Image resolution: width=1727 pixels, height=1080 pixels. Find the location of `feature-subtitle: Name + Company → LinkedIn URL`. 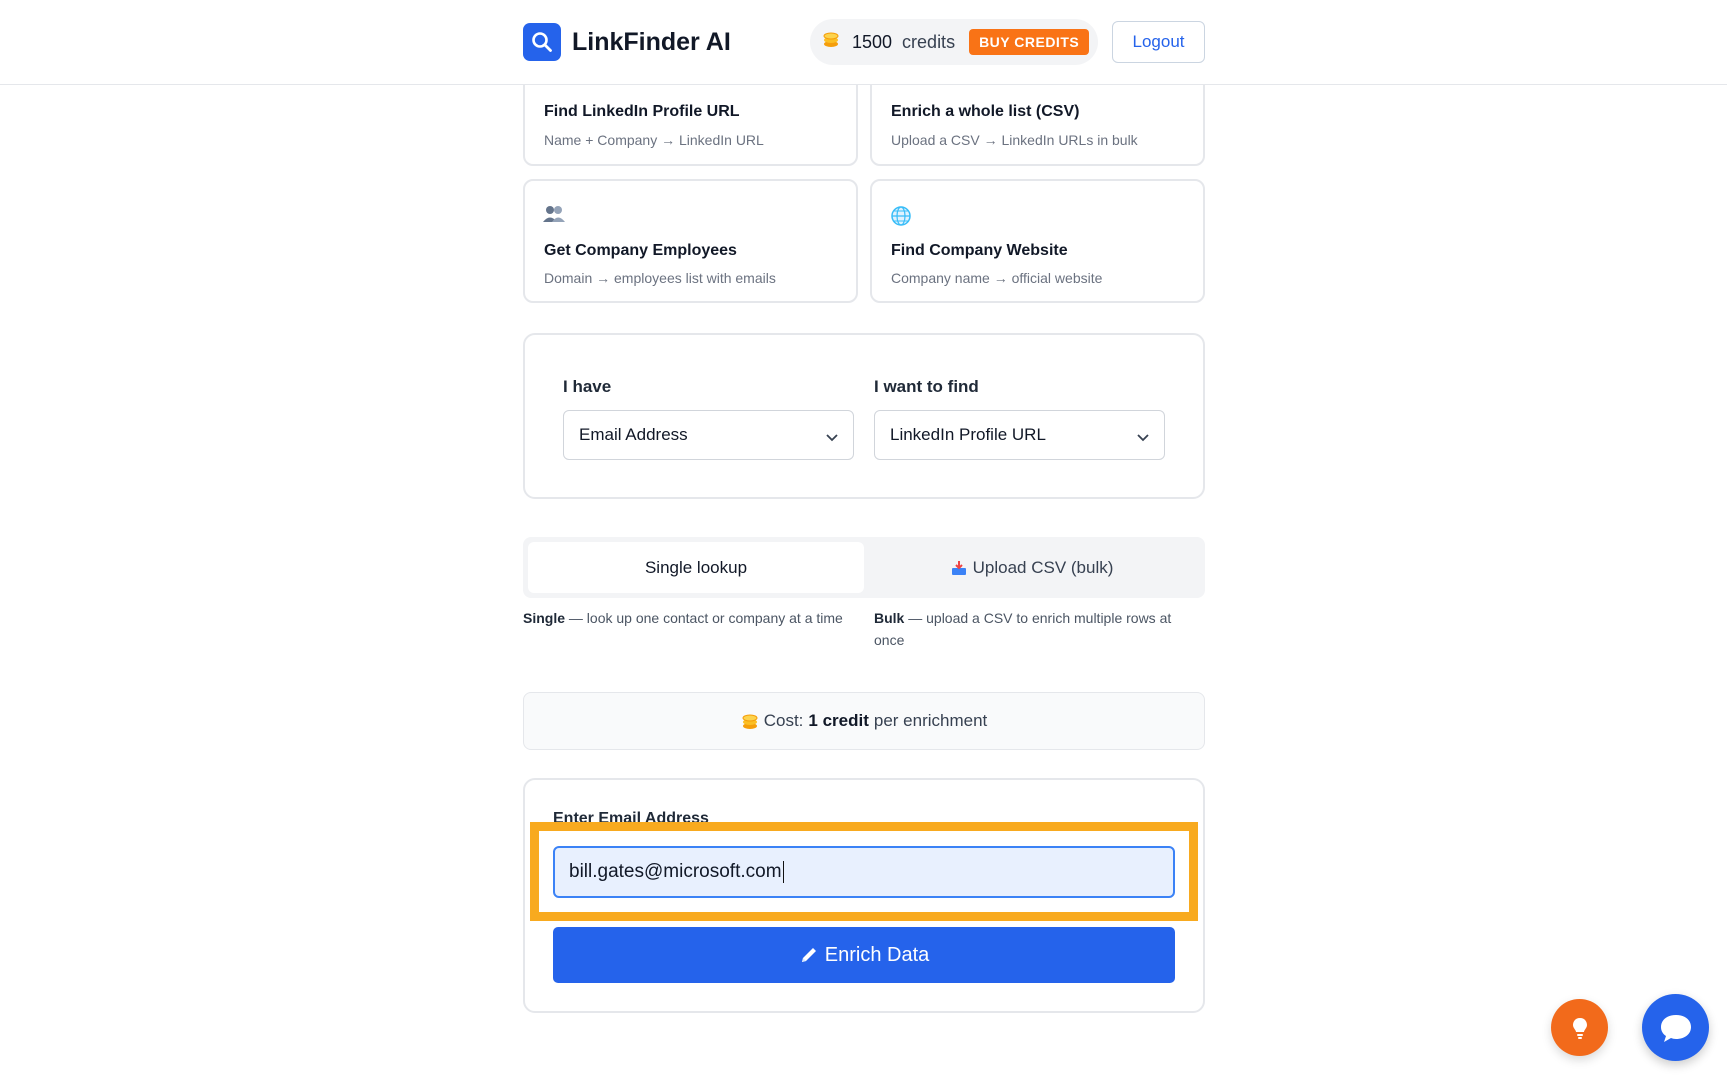

feature-subtitle: Name + Company → LinkedIn URL is located at coordinates (654, 140).